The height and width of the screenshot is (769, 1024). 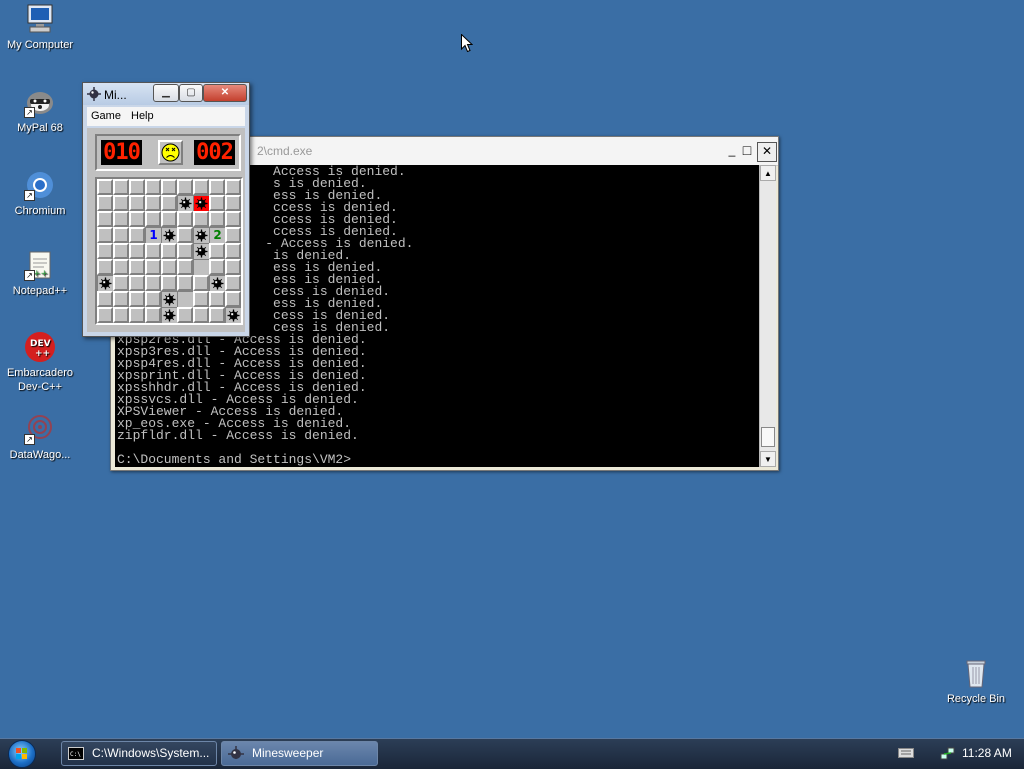 I want to click on keyboard-icon, so click(x=906, y=753).